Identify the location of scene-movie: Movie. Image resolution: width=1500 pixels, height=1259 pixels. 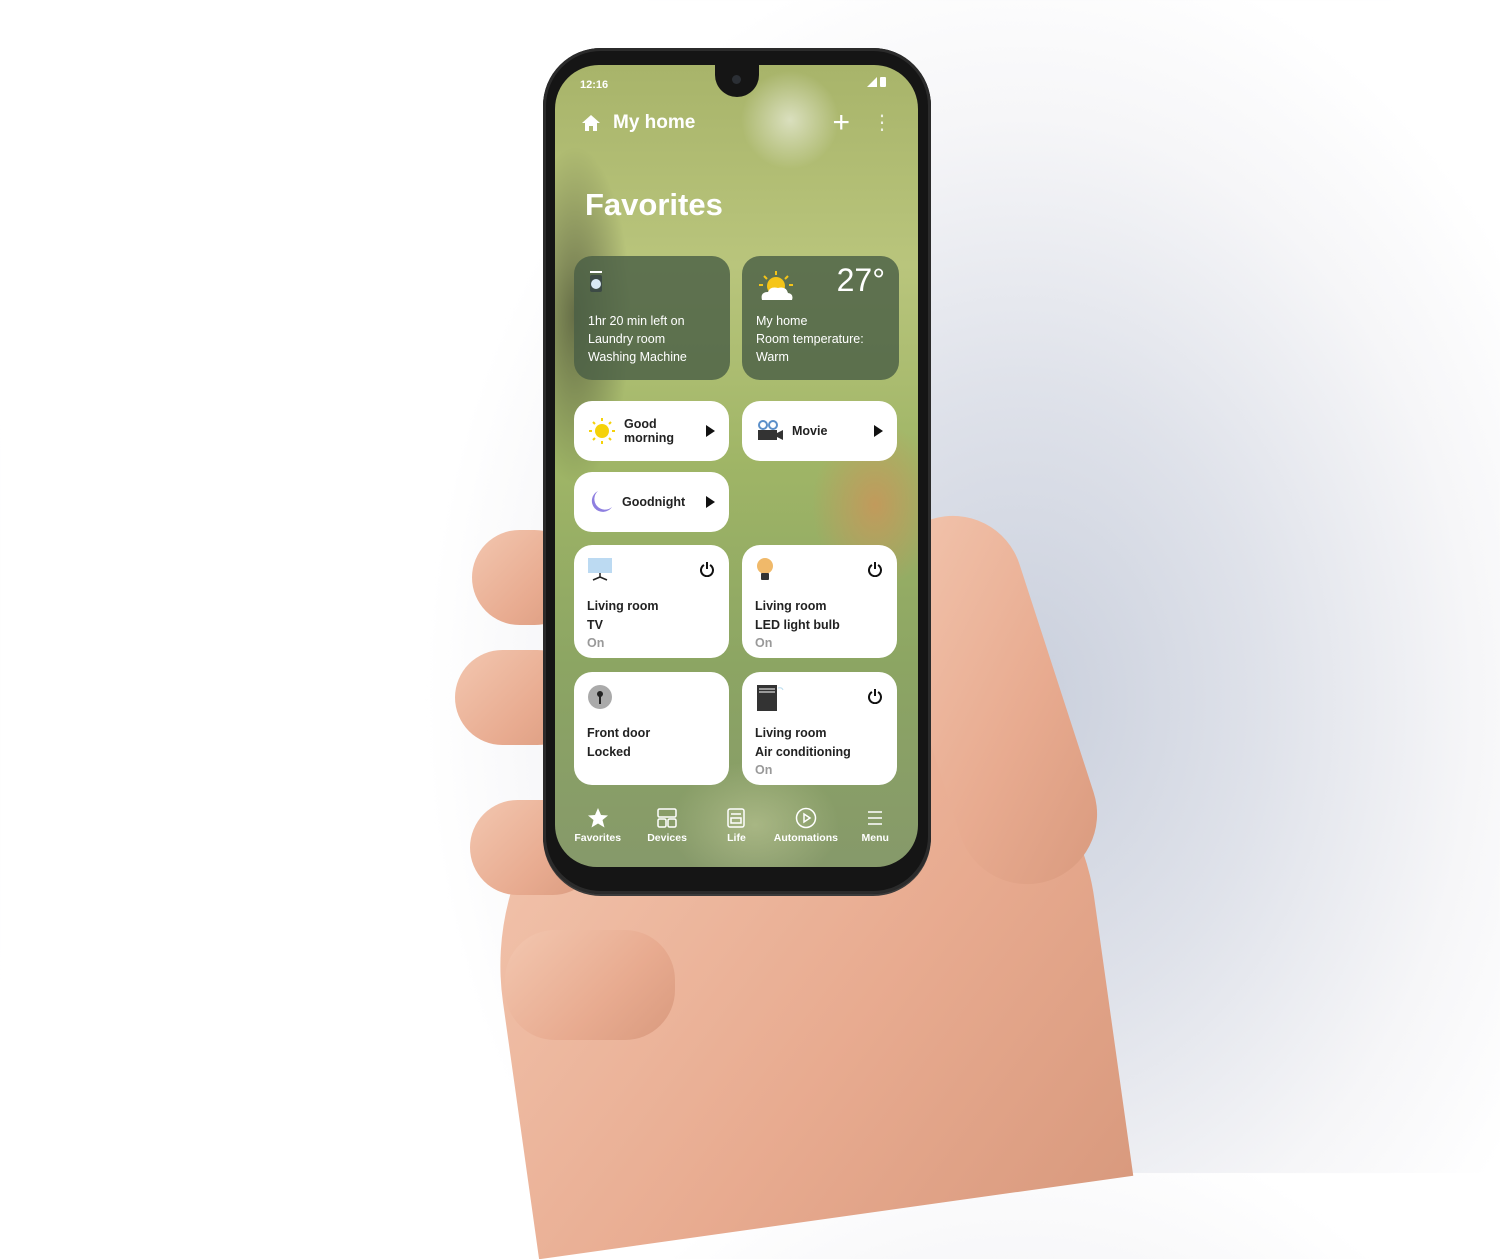
(819, 431).